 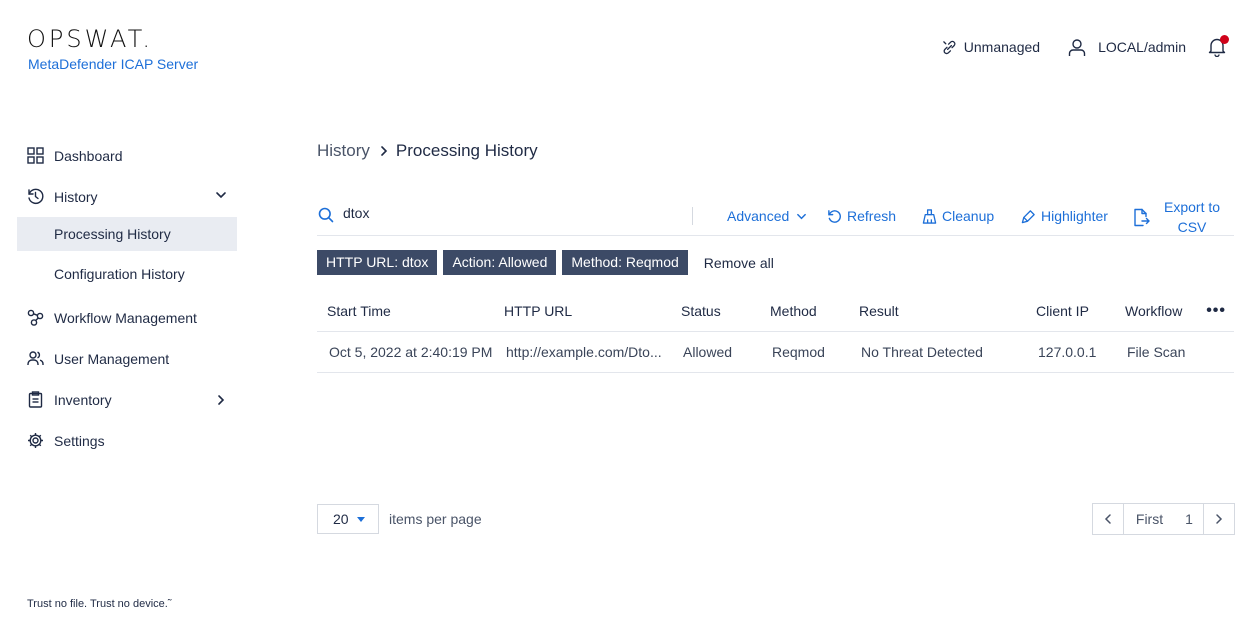 What do you see at coordinates (113, 64) in the screenshot?
I see `product-name: MetaDefender ICAP Server` at bounding box center [113, 64].